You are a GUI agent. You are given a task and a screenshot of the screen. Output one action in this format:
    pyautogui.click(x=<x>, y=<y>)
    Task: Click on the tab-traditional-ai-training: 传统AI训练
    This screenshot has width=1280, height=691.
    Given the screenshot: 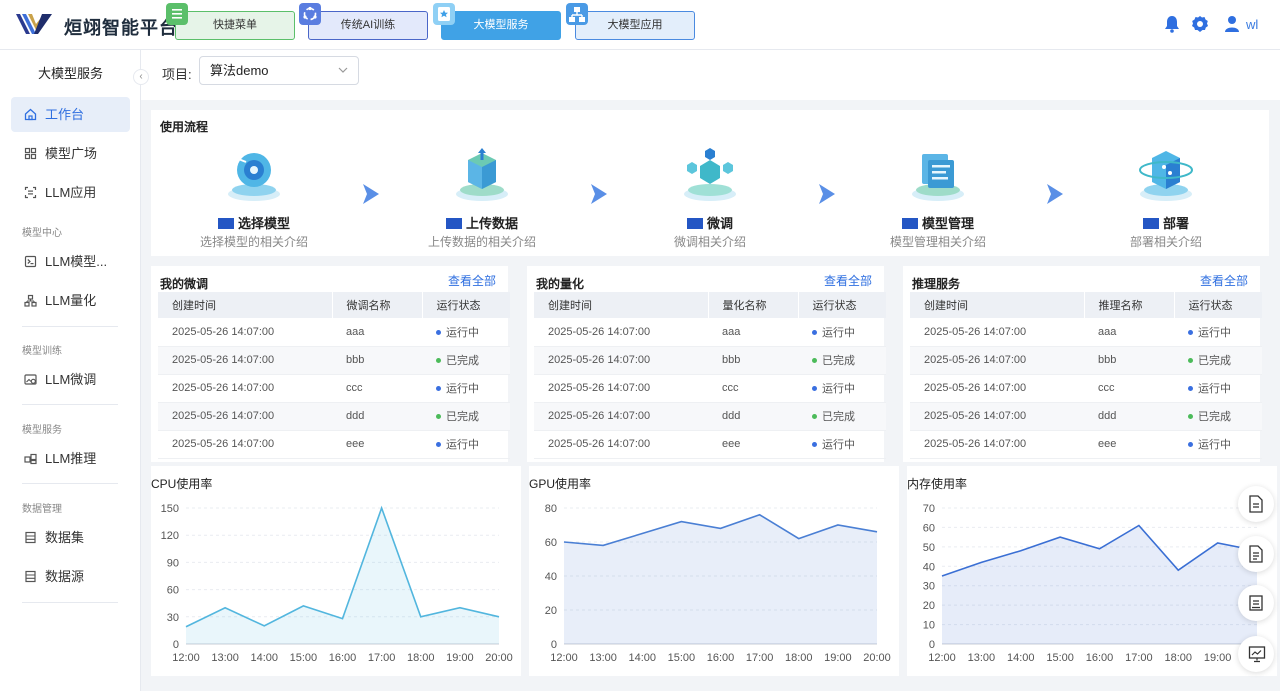 What is the action you would take?
    pyautogui.click(x=368, y=25)
    